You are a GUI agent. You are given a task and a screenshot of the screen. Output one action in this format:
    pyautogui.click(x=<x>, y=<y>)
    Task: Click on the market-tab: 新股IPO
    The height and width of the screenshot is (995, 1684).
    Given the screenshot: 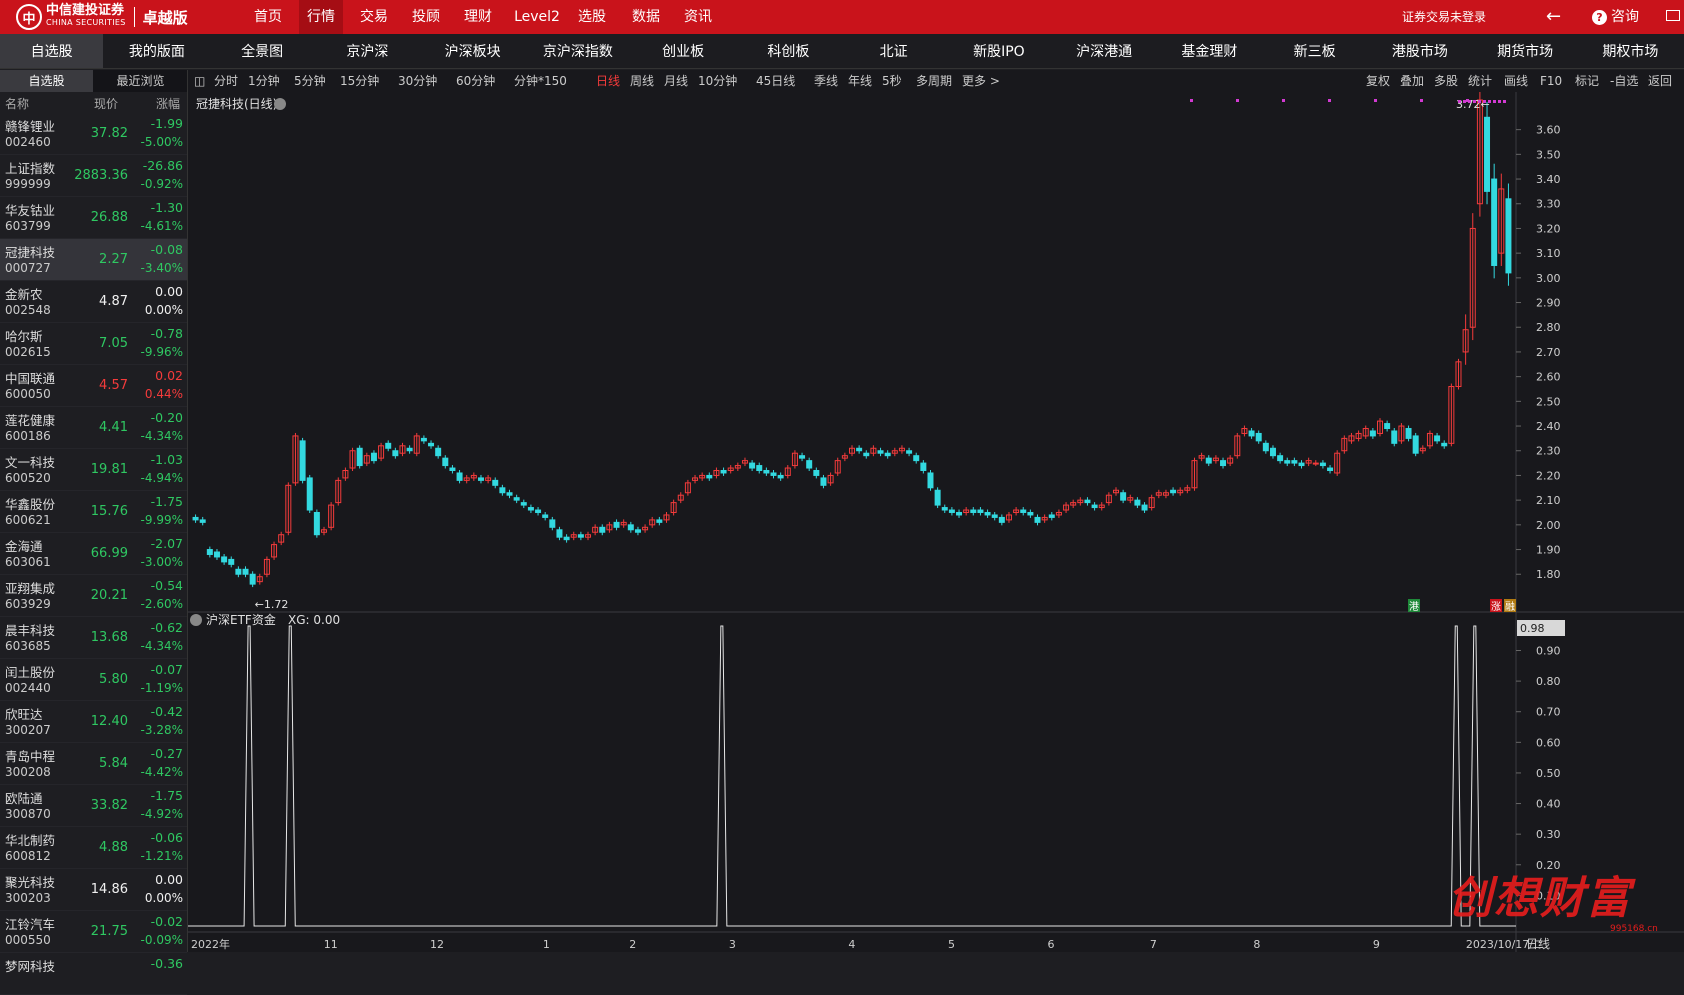 What is the action you would take?
    pyautogui.click(x=998, y=51)
    